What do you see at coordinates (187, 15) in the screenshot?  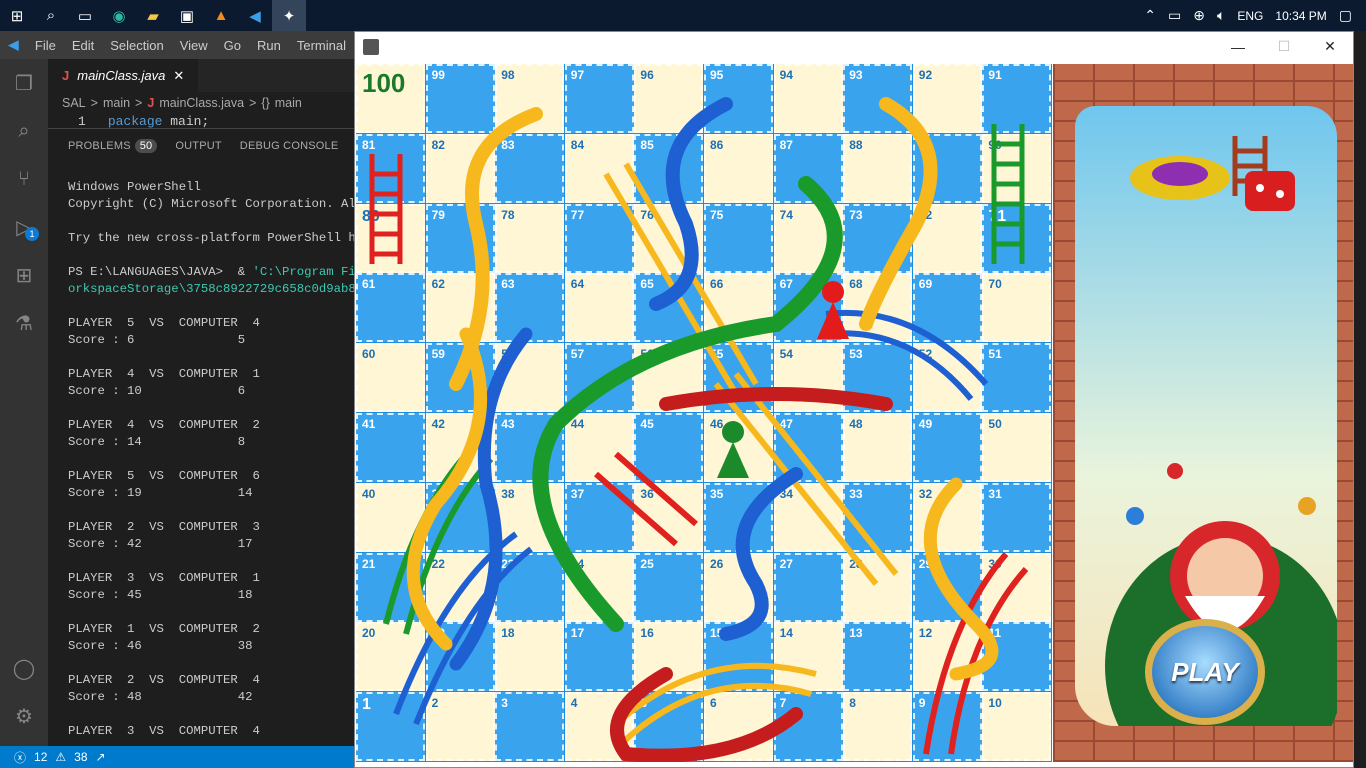 I see `store-icon: ▣` at bounding box center [187, 15].